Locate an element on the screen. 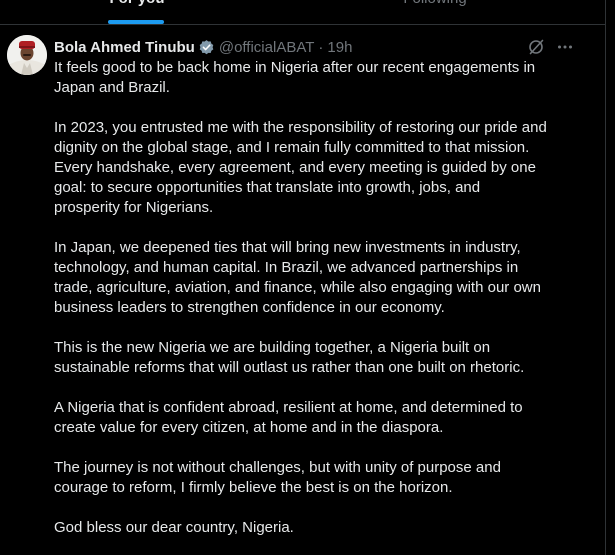  active-tab-indicator is located at coordinates (136, 22).